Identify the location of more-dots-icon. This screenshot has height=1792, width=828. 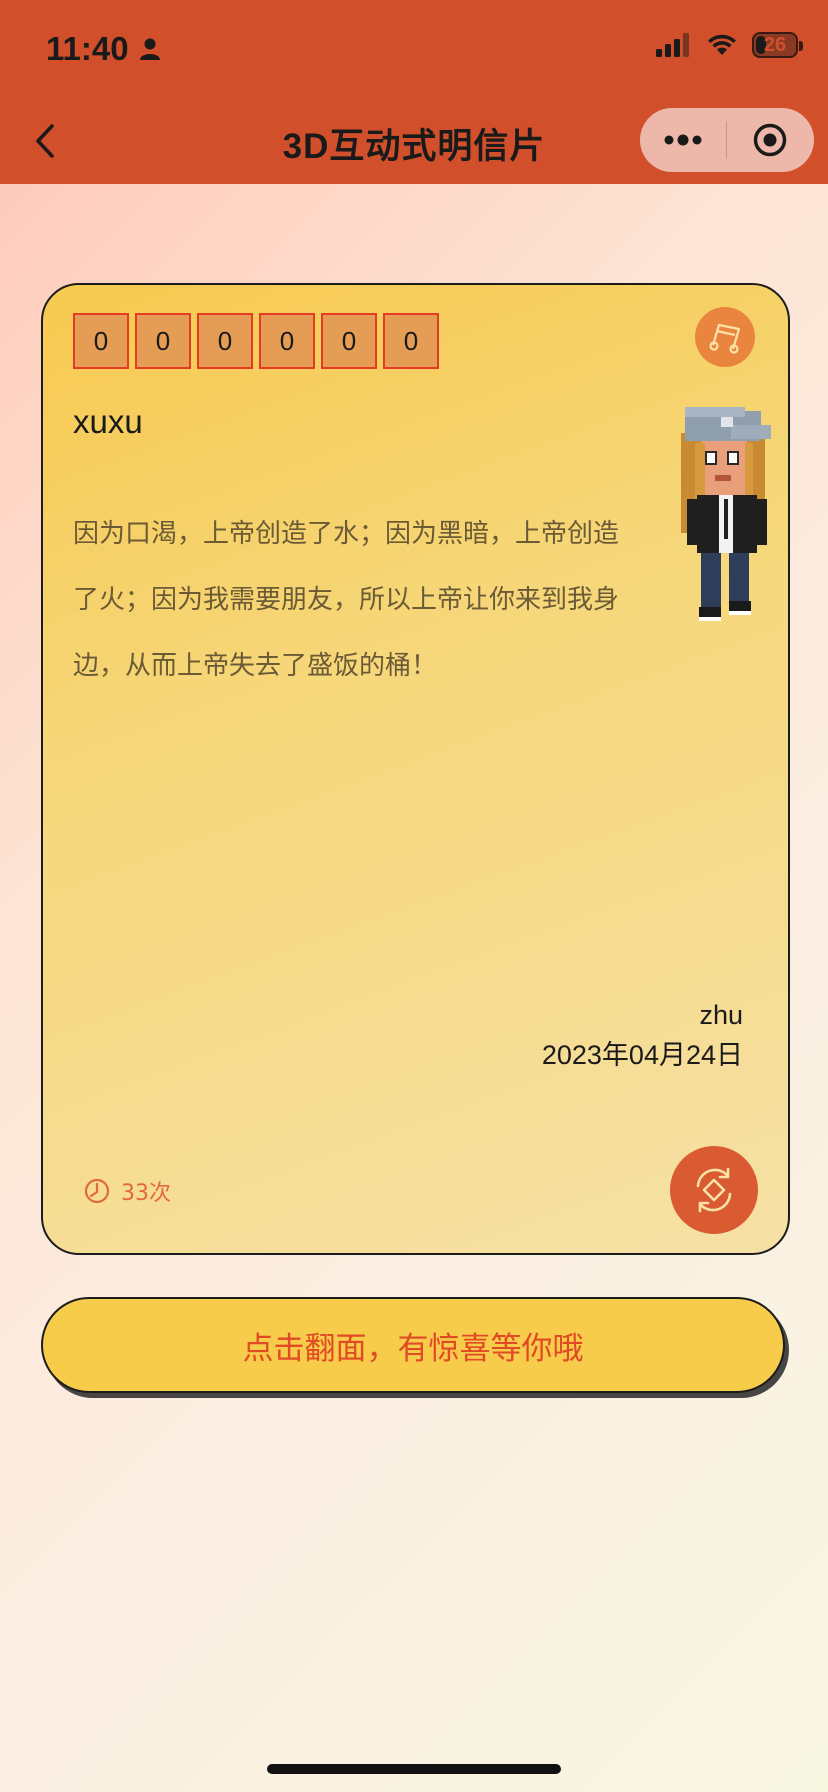
(683, 140).